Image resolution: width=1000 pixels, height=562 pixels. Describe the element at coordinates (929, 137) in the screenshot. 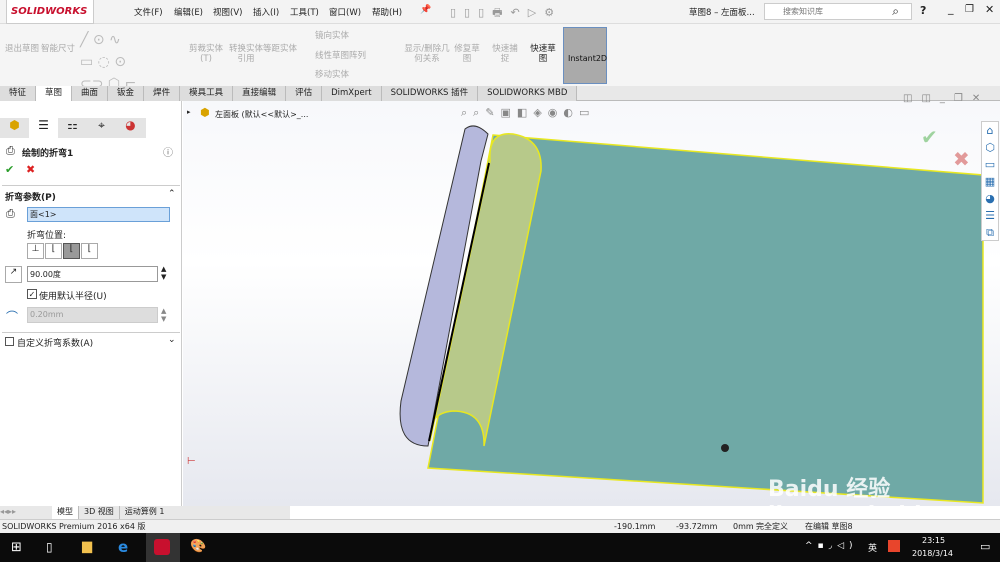

I see `confirm-corner-ok: ✔` at that location.